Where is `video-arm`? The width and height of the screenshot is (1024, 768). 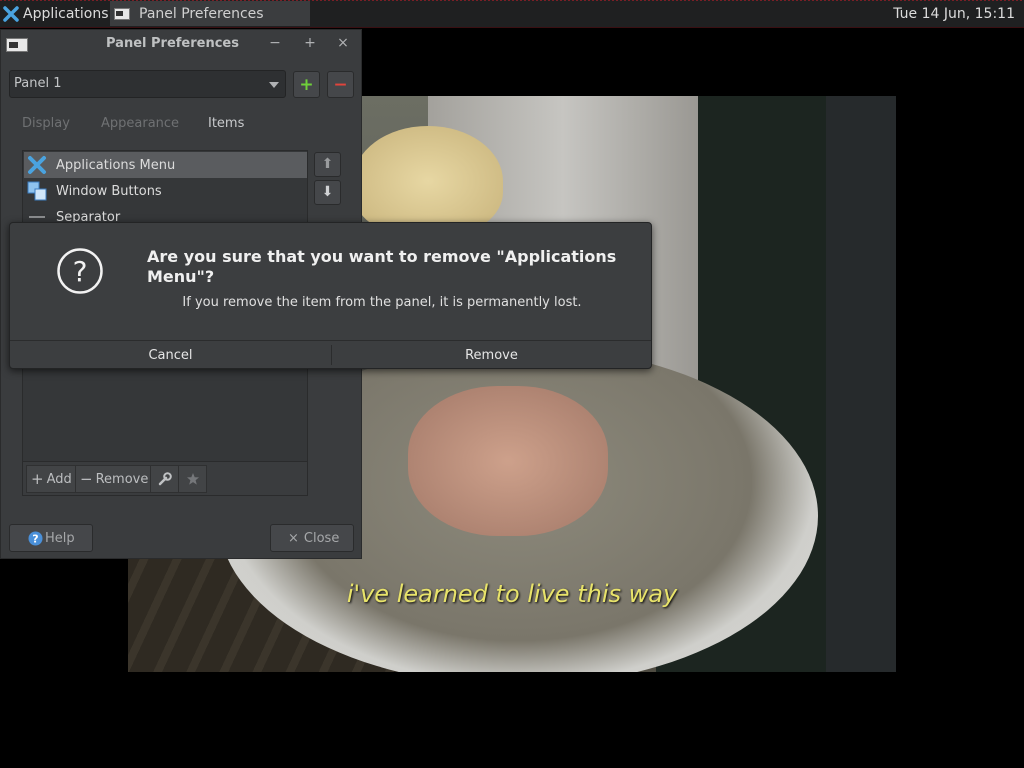
video-arm is located at coordinates (508, 461).